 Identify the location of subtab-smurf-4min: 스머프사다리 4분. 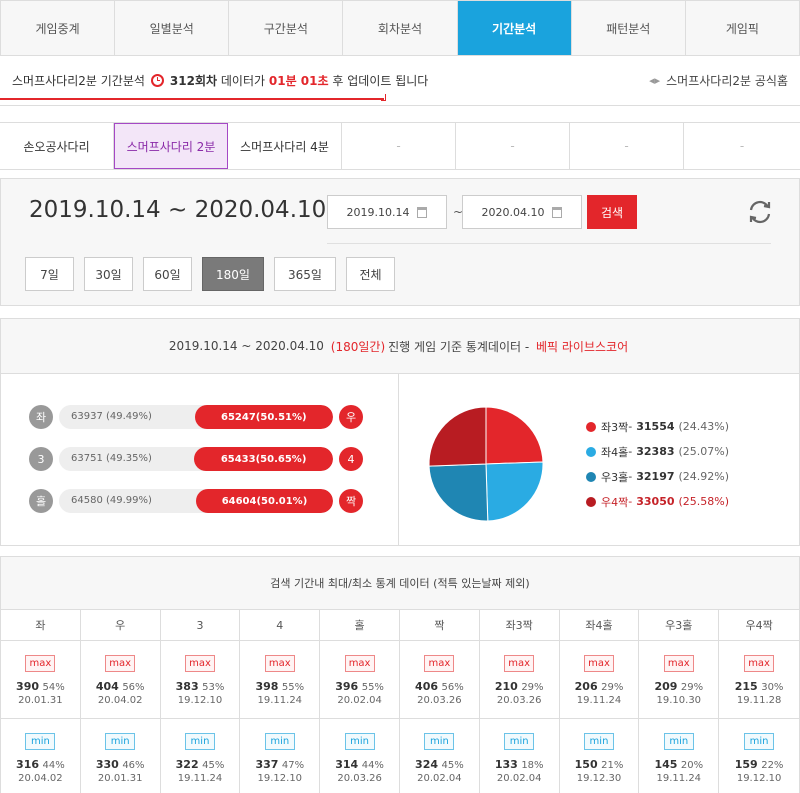
(285, 146).